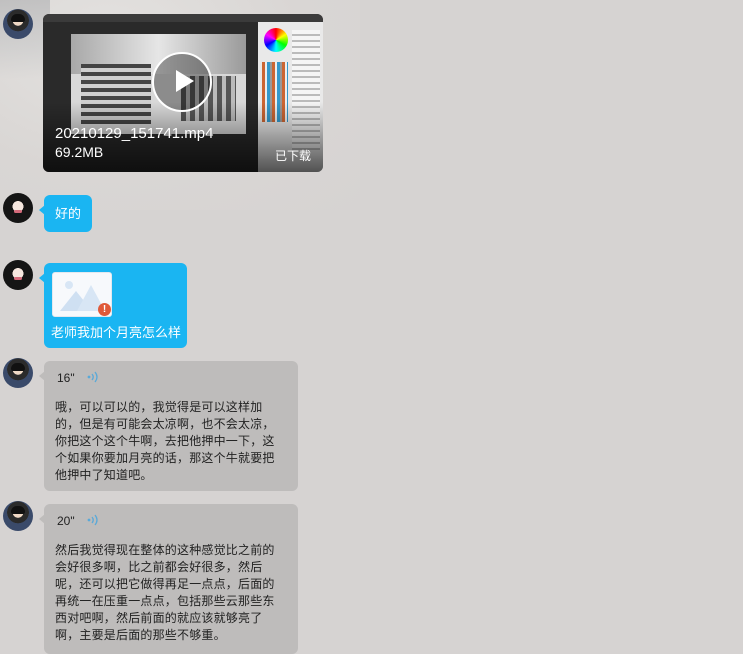 The image size is (743, 654). Describe the element at coordinates (66, 378) in the screenshot. I see `voice-duration: 16"` at that location.